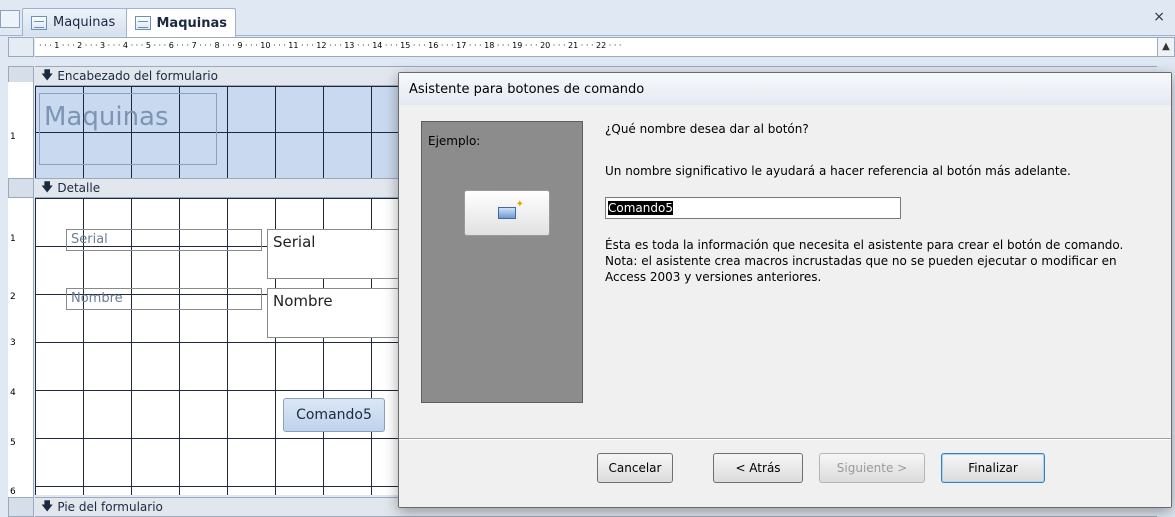  Describe the element at coordinates (334, 415) in the screenshot. I see `comando5-button-control: Comando5` at that location.